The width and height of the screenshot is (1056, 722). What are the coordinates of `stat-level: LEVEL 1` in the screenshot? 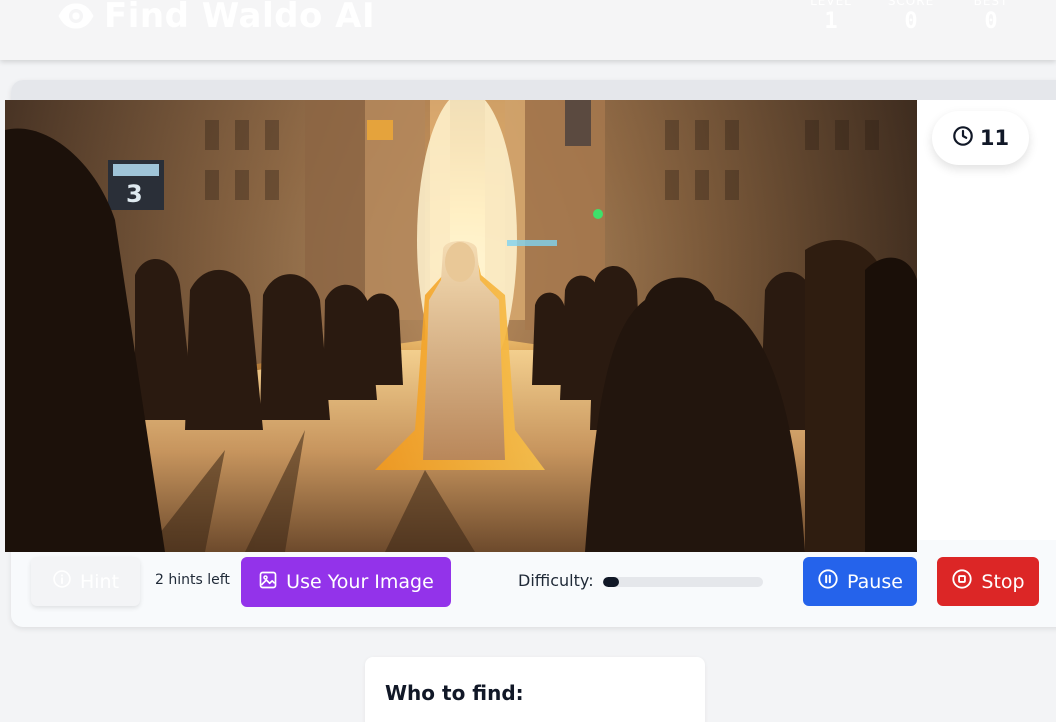 It's located at (831, 18).